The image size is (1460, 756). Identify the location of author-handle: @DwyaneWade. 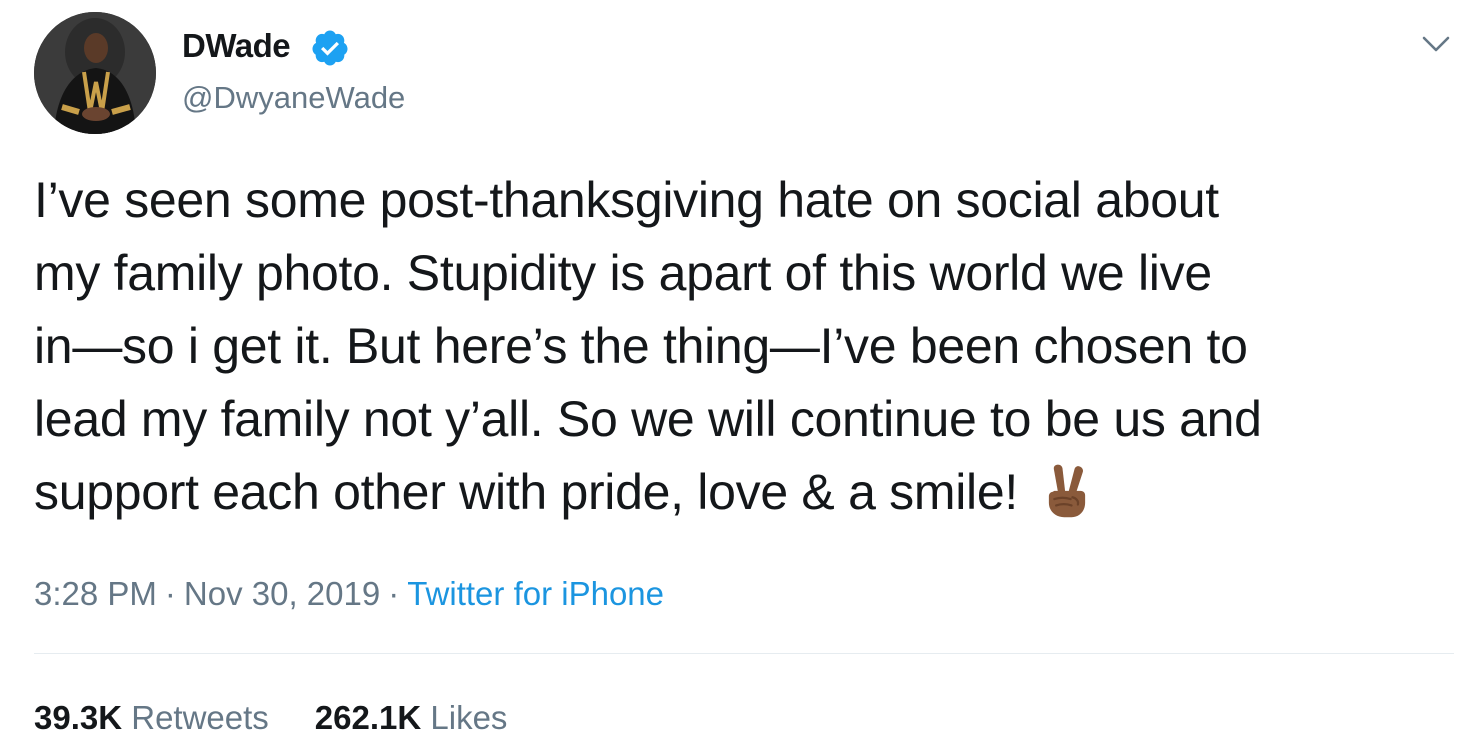
(293, 98).